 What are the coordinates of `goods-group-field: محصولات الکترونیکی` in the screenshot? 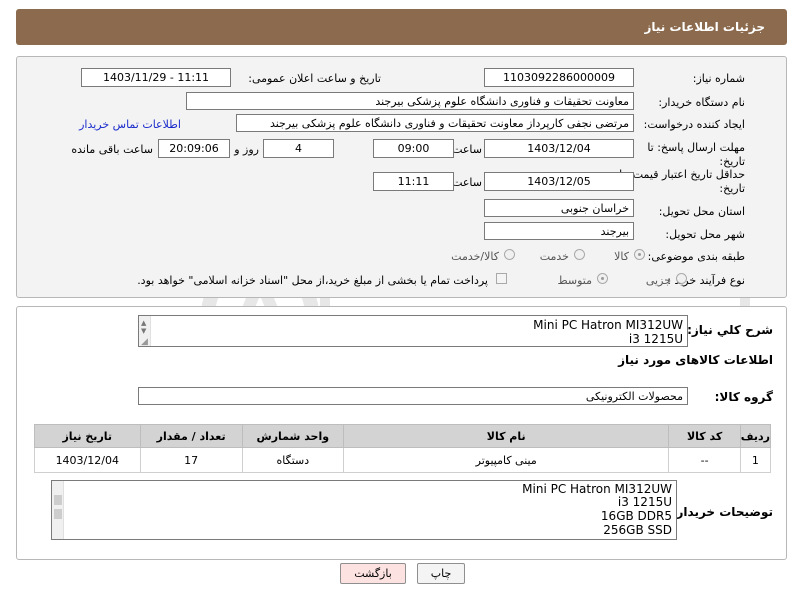 It's located at (413, 396).